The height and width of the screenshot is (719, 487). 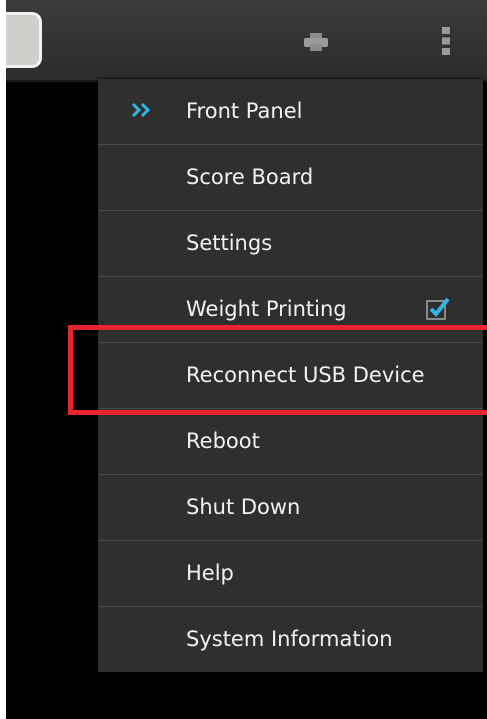 I want to click on double-chevron-right-icon, so click(x=141, y=110).